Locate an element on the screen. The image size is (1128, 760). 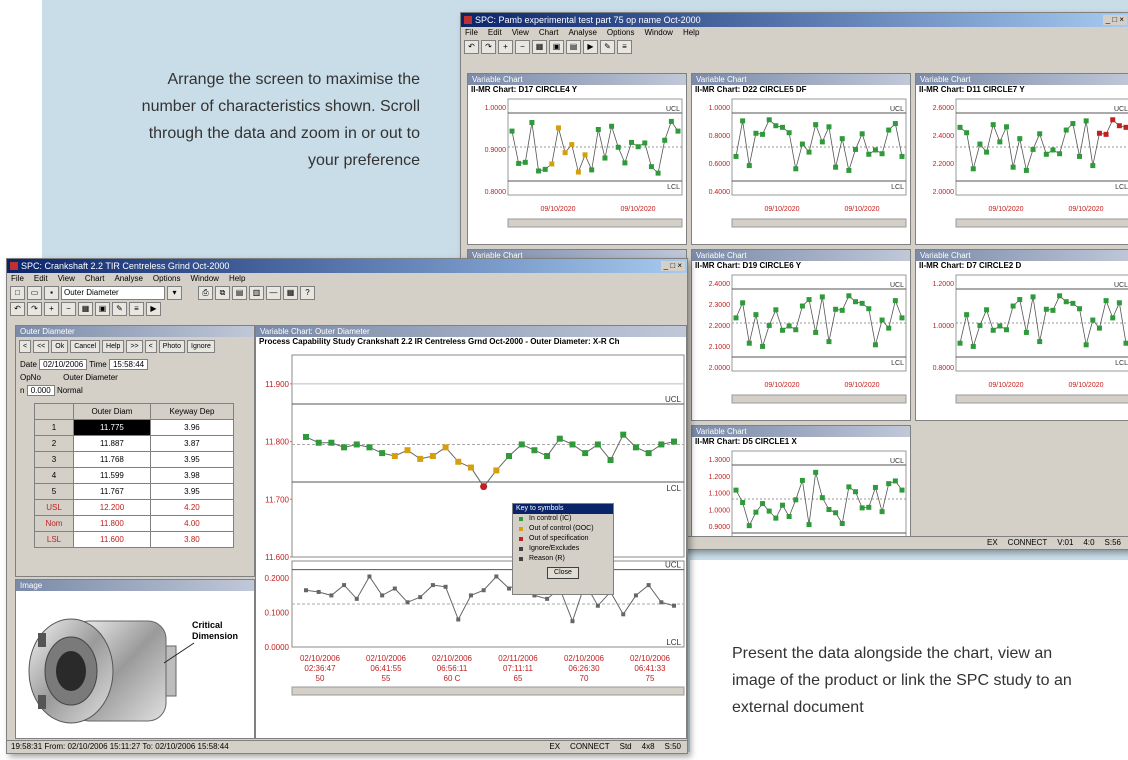
line-icon: — is located at coordinates (273, 293).